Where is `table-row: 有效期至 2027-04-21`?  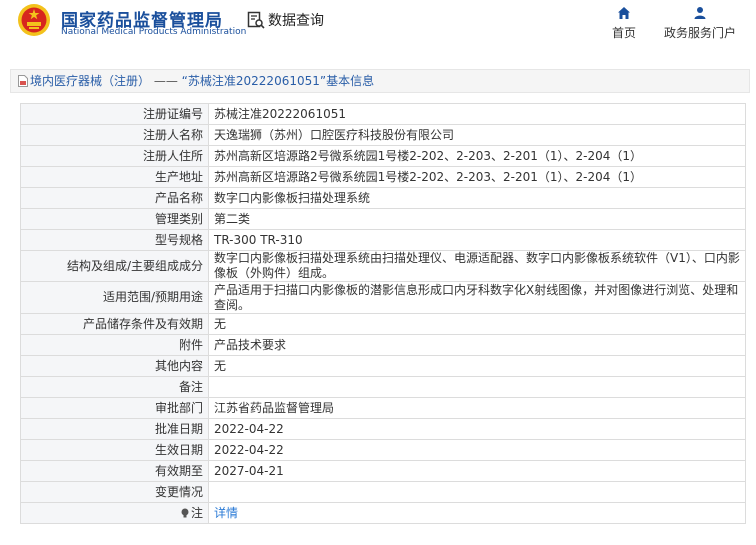 table-row: 有效期至 2027-04-21 is located at coordinates (383, 471).